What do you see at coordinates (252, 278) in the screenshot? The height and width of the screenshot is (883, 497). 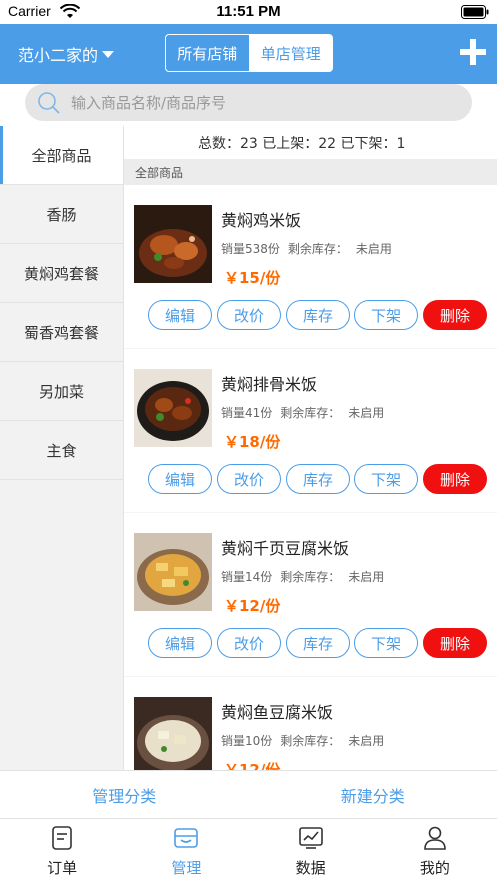 I see `product-price: ￥15/份` at bounding box center [252, 278].